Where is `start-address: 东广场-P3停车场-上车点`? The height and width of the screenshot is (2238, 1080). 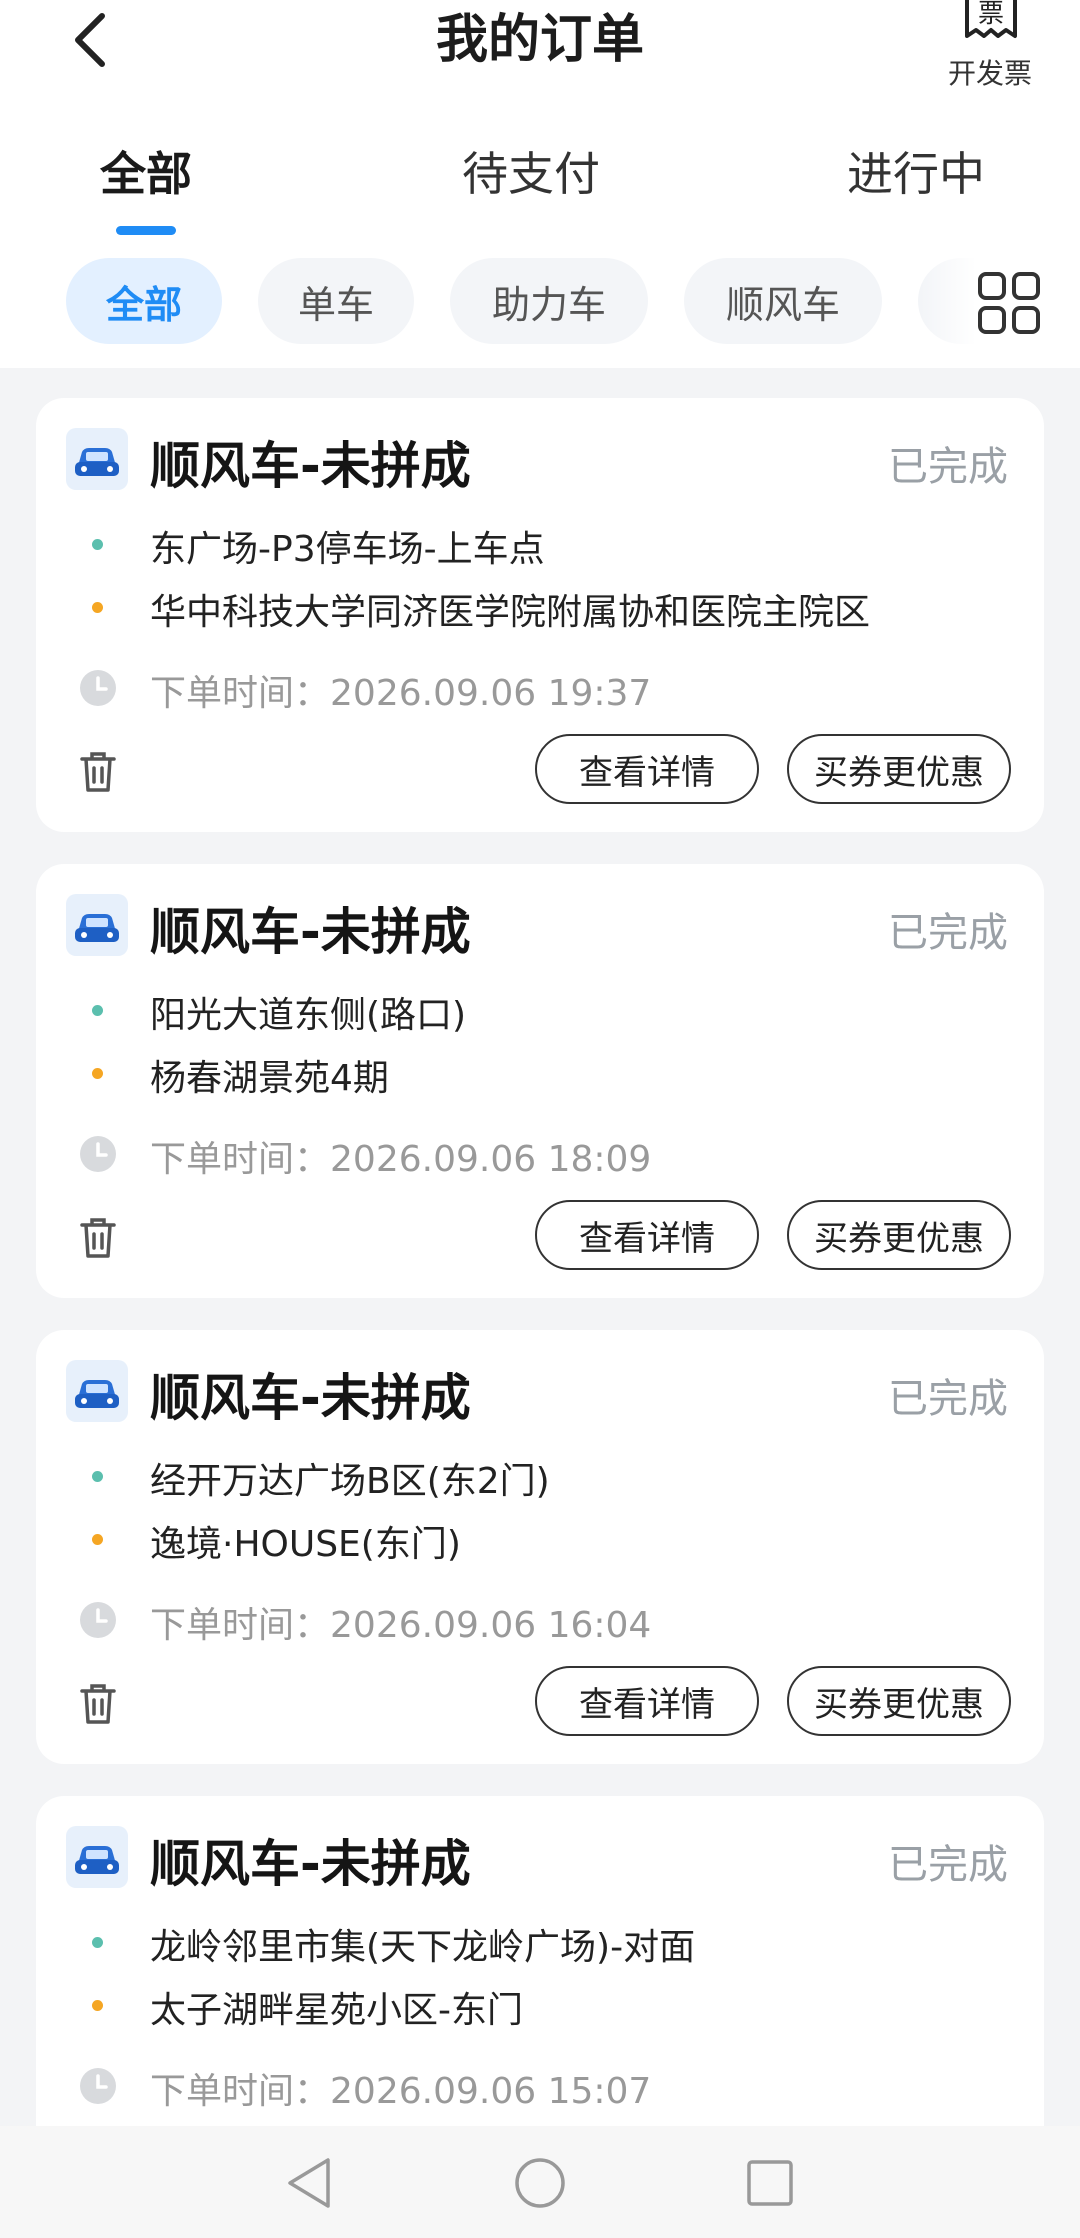
start-address: 东广场-P3停车场-上车点 is located at coordinates (347, 549).